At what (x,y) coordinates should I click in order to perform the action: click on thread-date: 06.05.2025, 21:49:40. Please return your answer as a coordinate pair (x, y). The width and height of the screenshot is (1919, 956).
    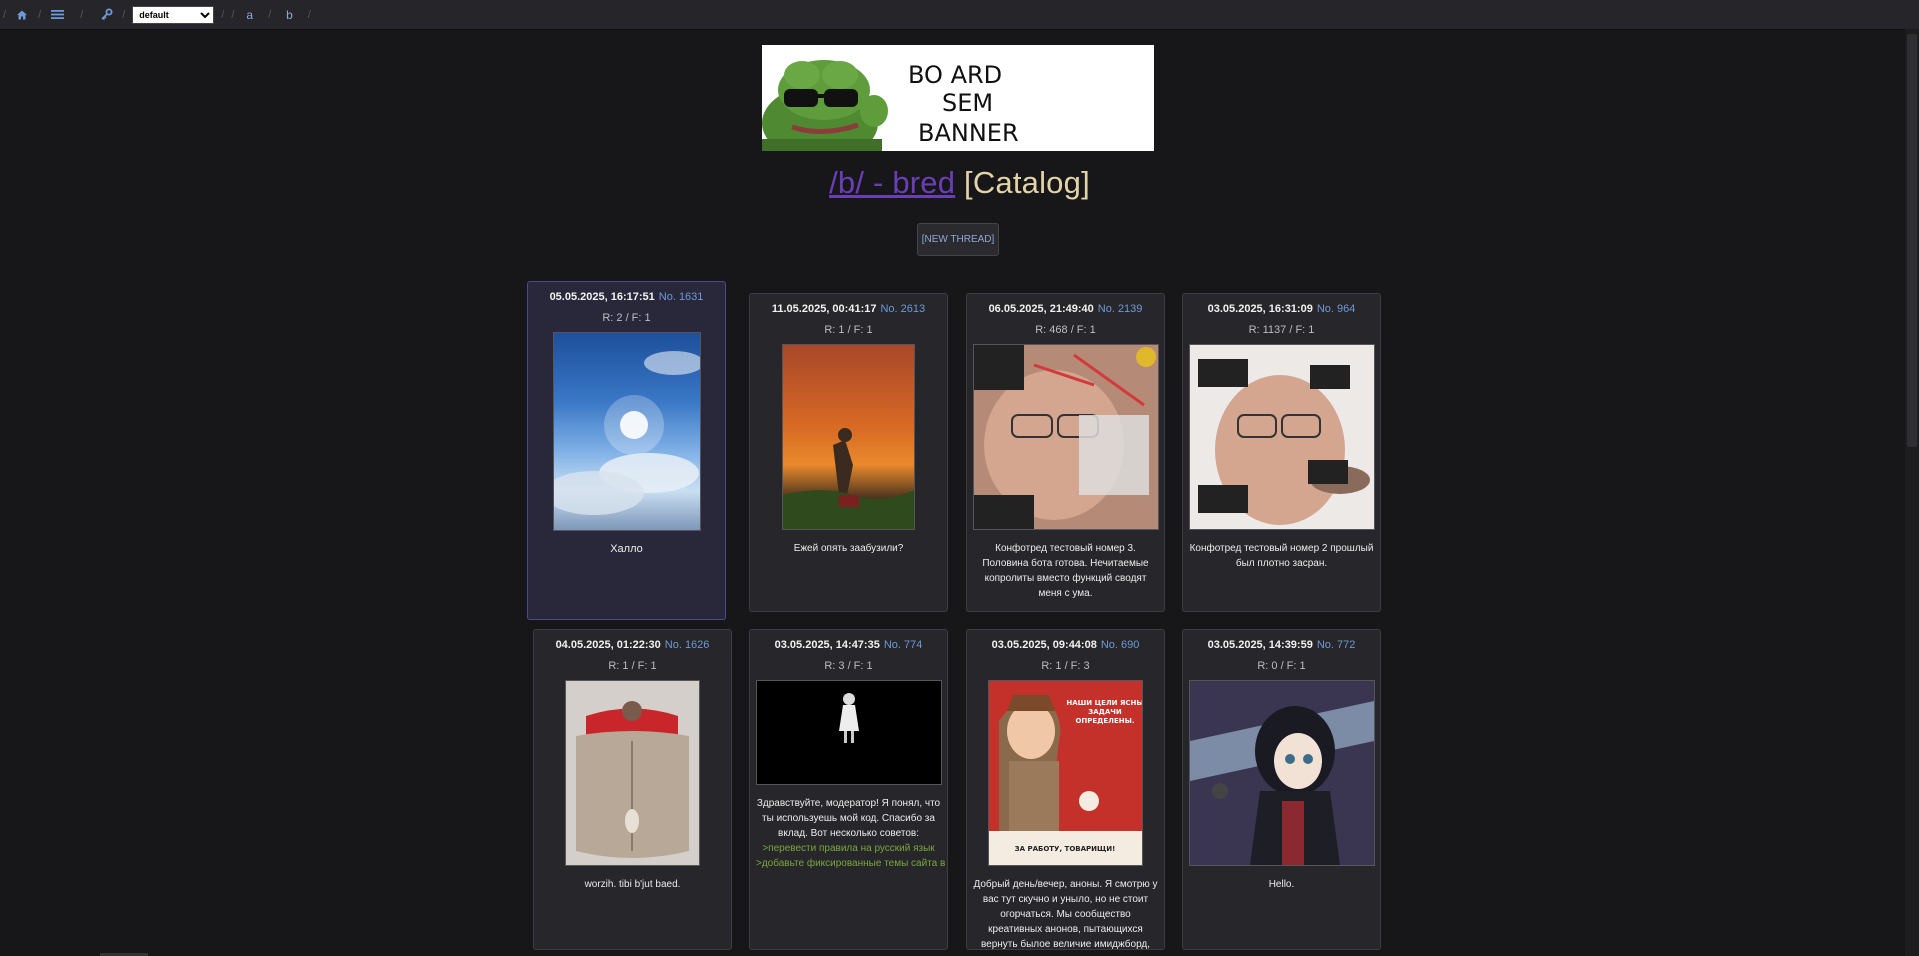
    Looking at the image, I should click on (1041, 309).